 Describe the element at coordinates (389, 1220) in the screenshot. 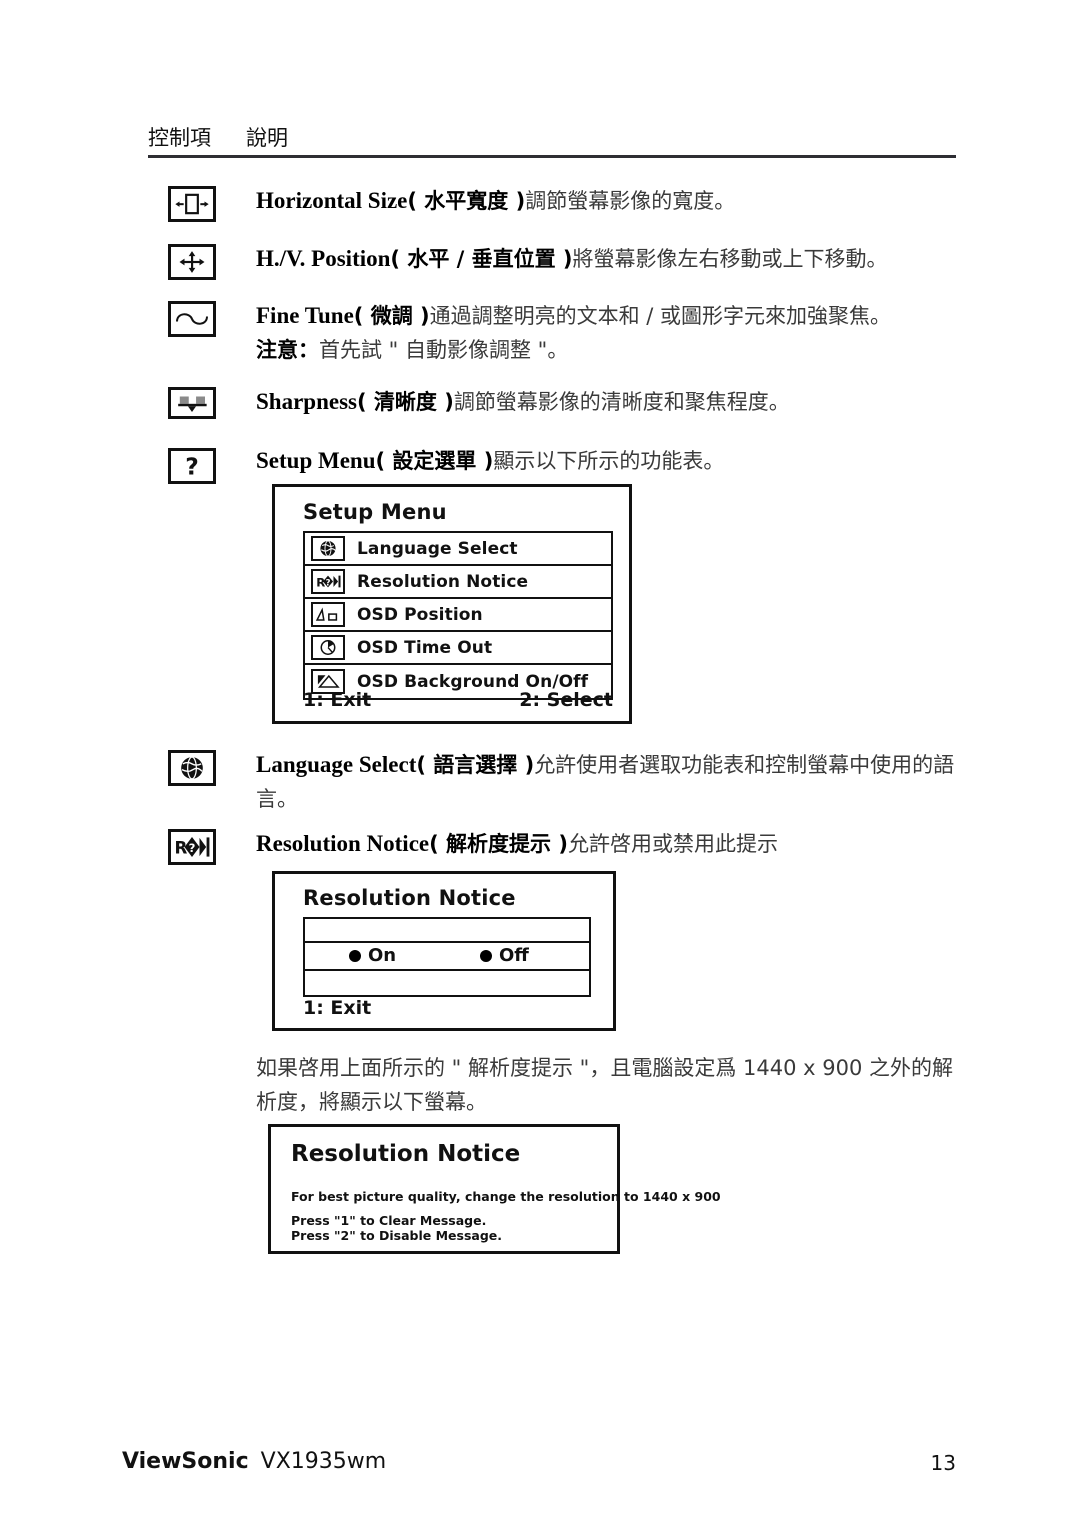

I see `message-box-line-2: Press "1" to Clear Message.` at that location.